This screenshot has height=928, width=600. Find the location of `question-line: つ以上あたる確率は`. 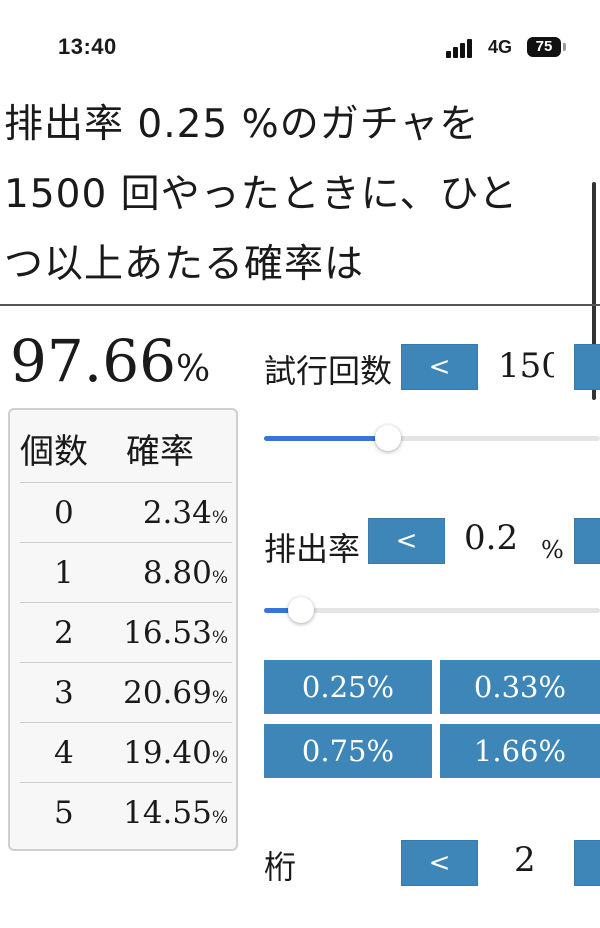

question-line: つ以上あたる確率は is located at coordinates (184, 264).